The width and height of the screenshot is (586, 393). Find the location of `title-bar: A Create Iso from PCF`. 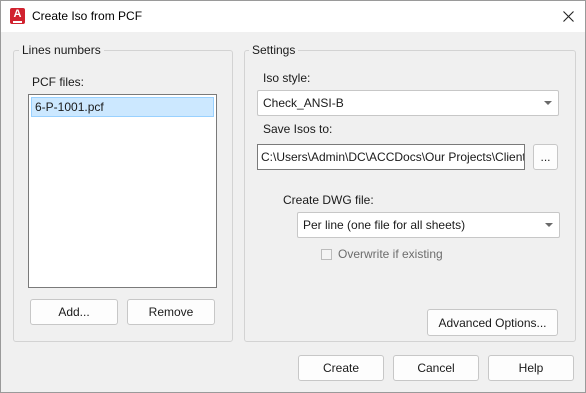

title-bar: A Create Iso from PCF is located at coordinates (293, 16).